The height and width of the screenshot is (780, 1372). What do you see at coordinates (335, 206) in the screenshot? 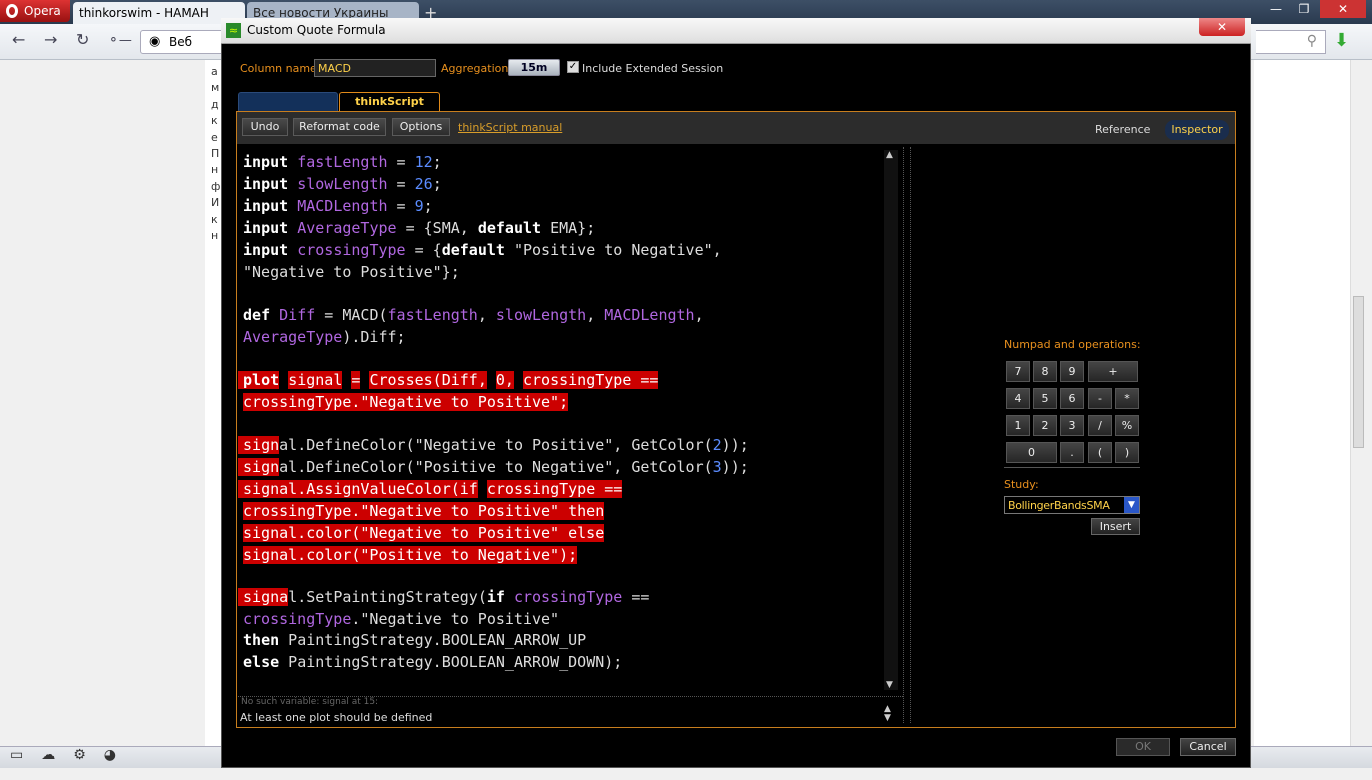
I see `code-line: input MACDLength = 9;` at bounding box center [335, 206].